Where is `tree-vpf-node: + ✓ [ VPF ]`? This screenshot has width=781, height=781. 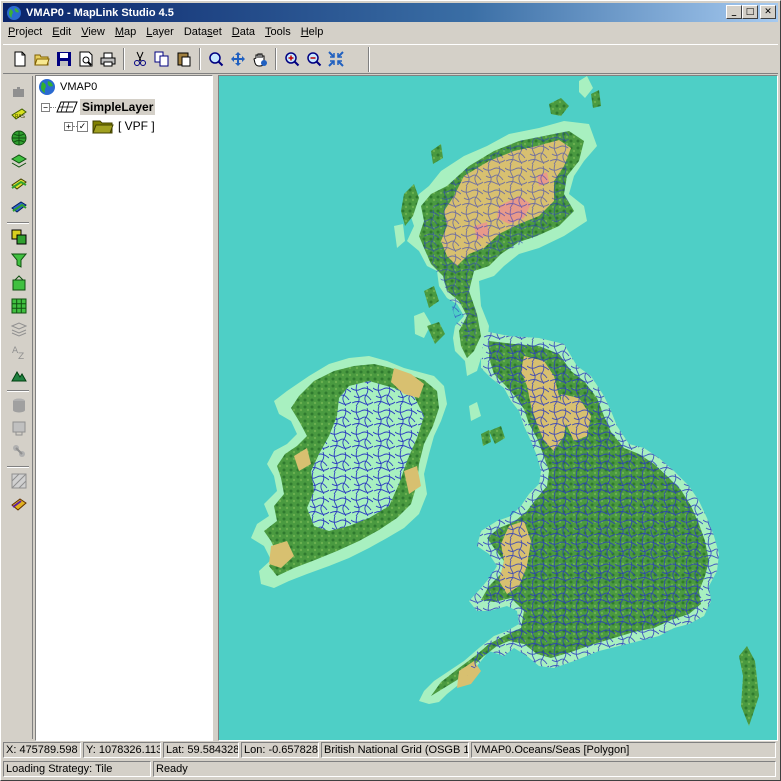
tree-vpf-node: + ✓ [ VPF ] is located at coordinates (109, 126).